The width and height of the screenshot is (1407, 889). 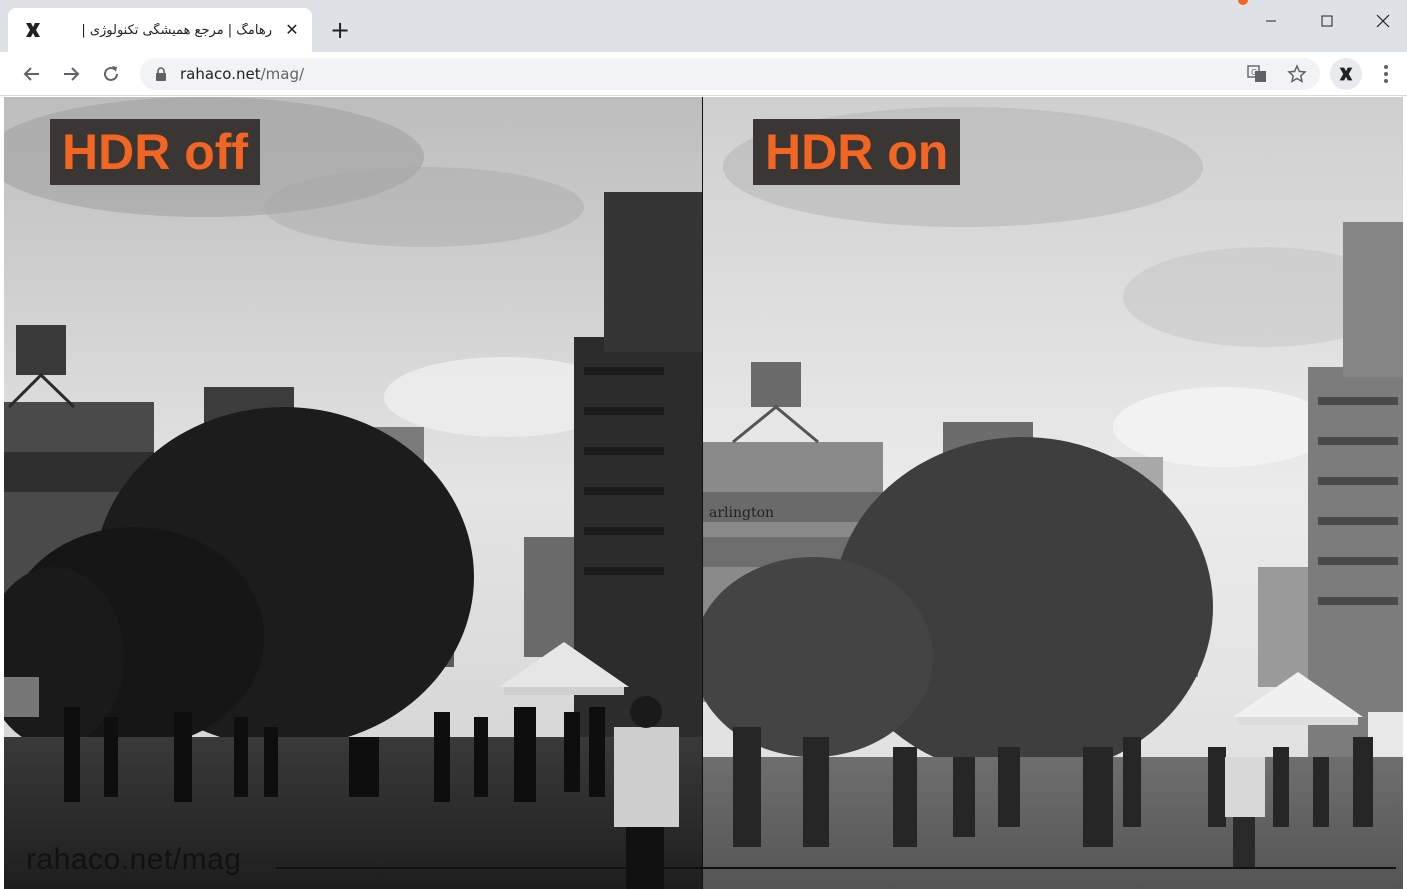 What do you see at coordinates (176, 30) in the screenshot?
I see `tab-title: رهامگ | مرجع همیشگی تکنولوژی |` at bounding box center [176, 30].